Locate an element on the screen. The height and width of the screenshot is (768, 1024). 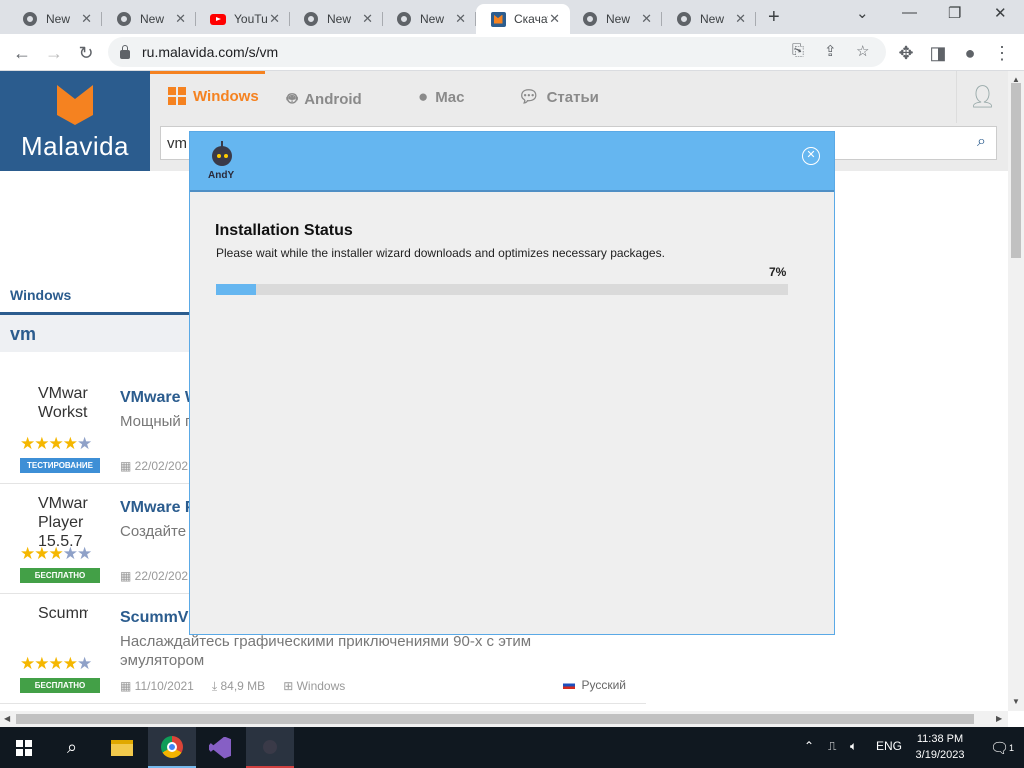
apple-icon: ● is located at coordinates (423, 96).